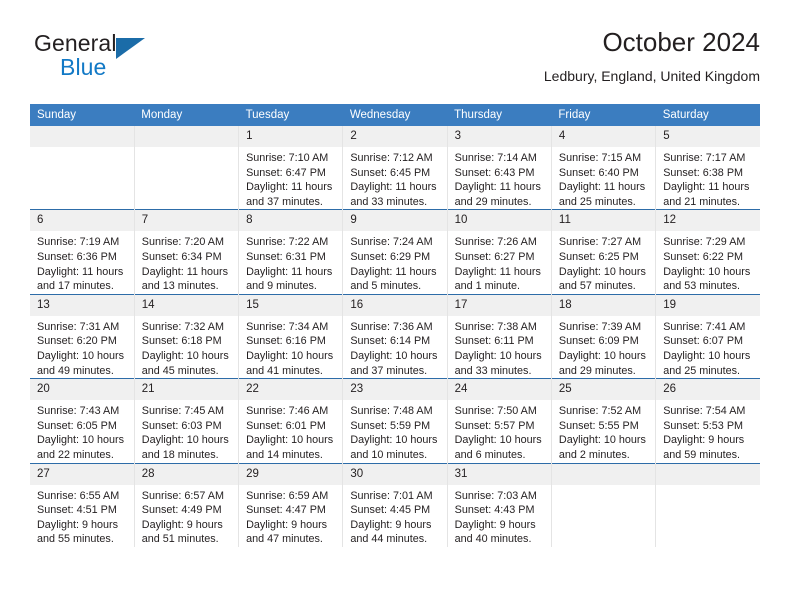 The image size is (792, 612). What do you see at coordinates (389, 454) in the screenshot?
I see `daylight-text-line2: and 10 minutes.` at bounding box center [389, 454].